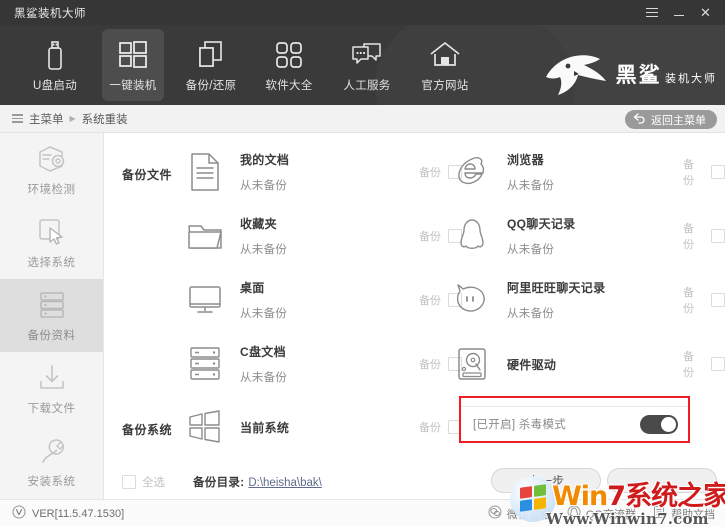 This screenshot has height=527, width=725. I want to click on sidebar-item-environment-check: 环境检测, so click(51, 169).